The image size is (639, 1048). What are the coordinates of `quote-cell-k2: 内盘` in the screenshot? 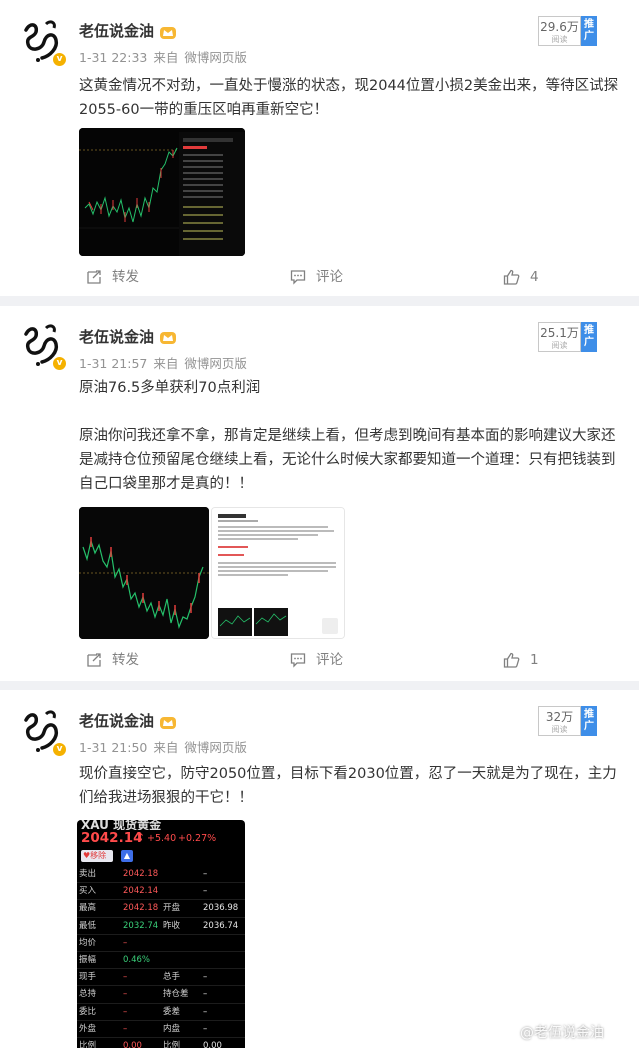 It's located at (172, 1028).